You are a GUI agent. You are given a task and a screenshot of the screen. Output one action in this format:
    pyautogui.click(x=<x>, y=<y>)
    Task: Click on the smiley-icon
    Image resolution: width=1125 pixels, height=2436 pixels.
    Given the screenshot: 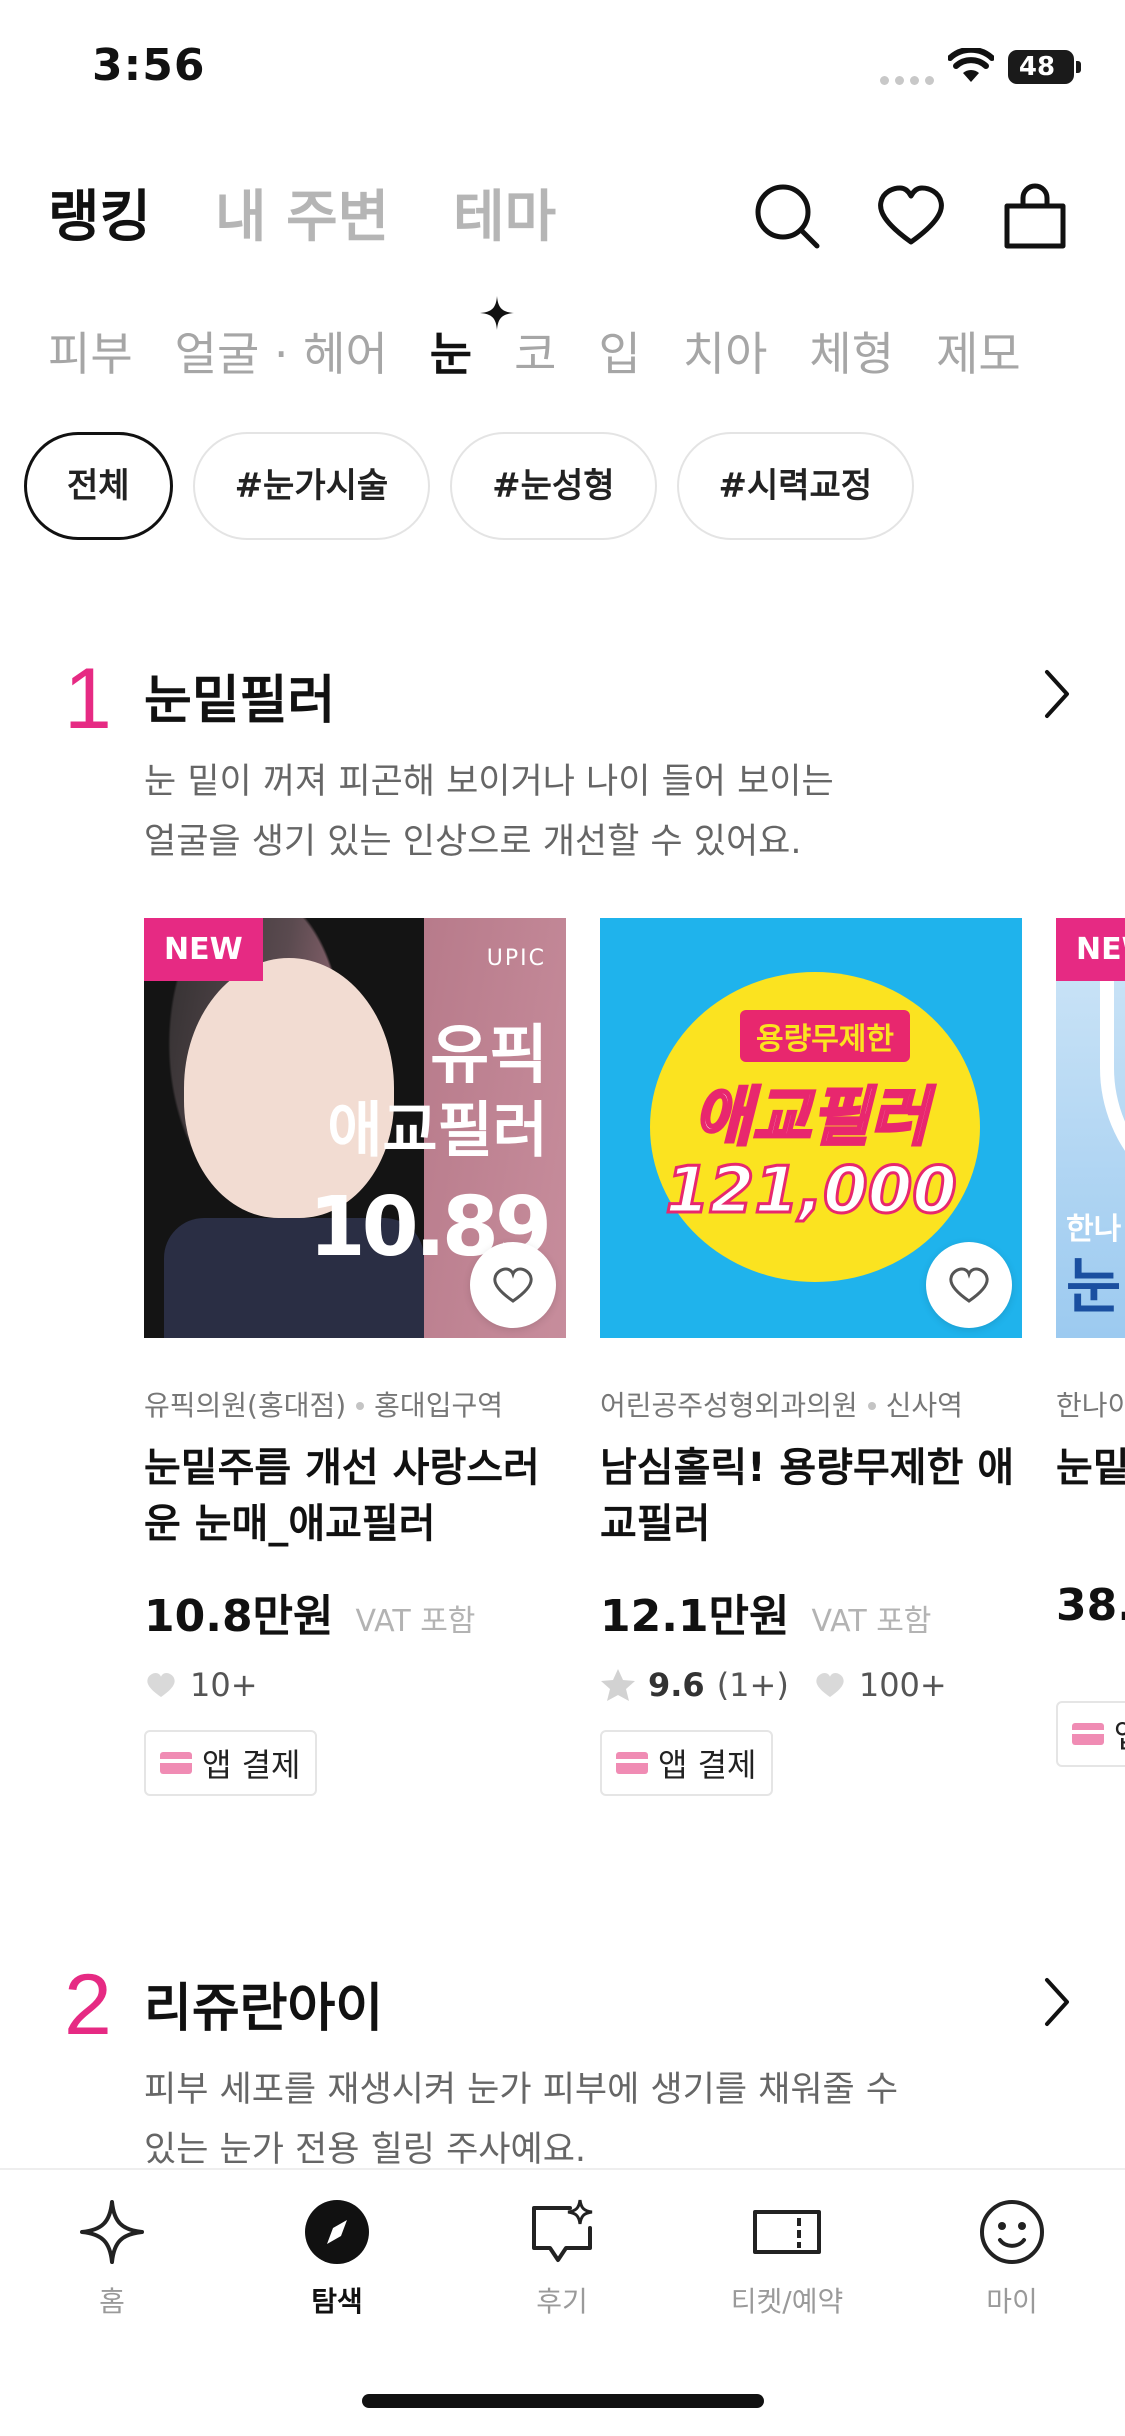 What is the action you would take?
    pyautogui.click(x=1012, y=2232)
    